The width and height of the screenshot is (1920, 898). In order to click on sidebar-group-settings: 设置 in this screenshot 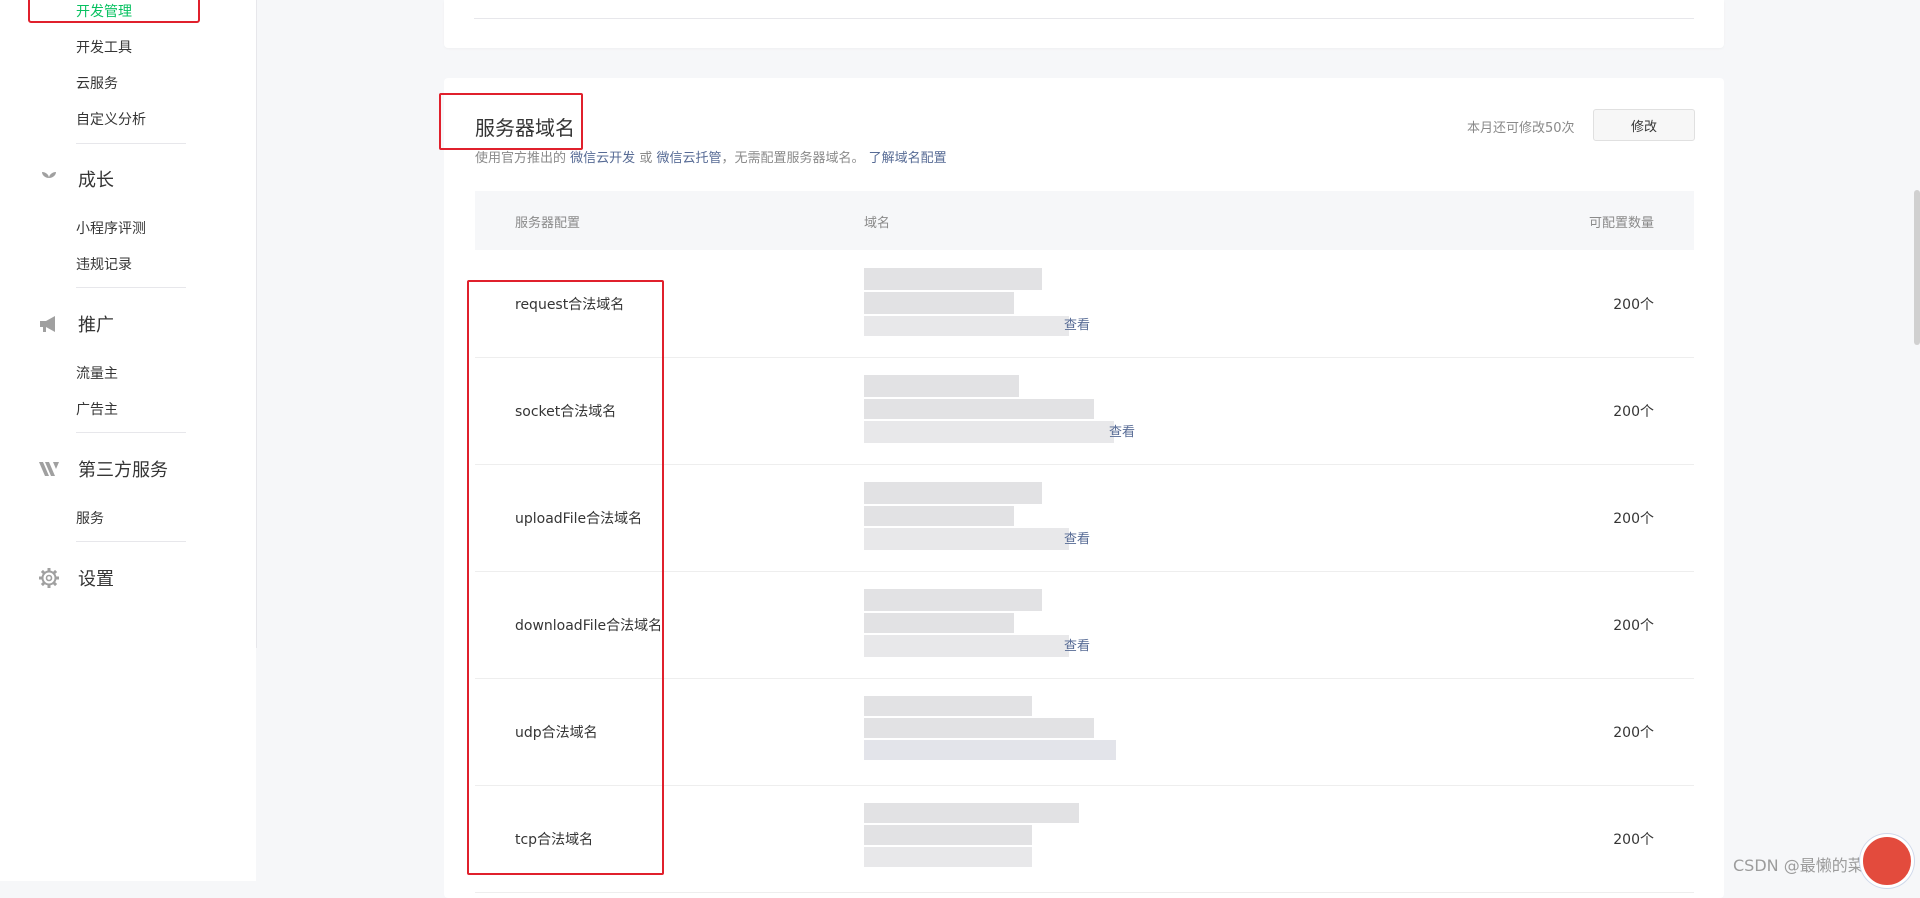, I will do `click(76, 578)`.